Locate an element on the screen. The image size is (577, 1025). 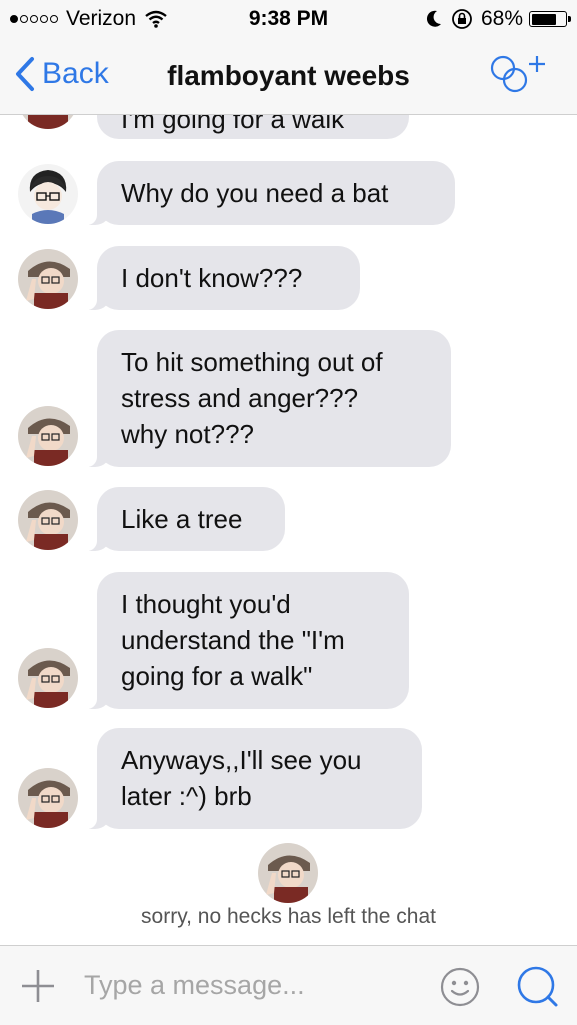
navigation-bar: Back flamboyant weebs is located at coordinates (288, 76).